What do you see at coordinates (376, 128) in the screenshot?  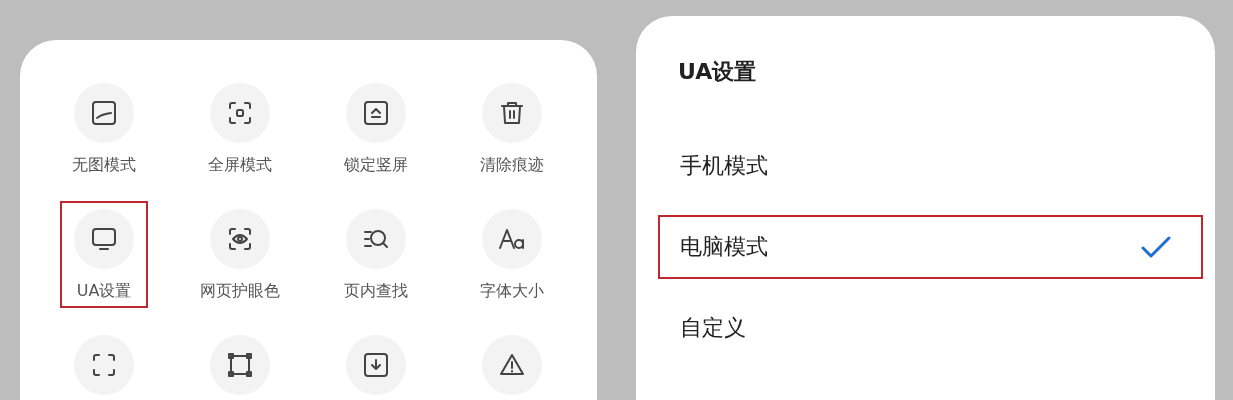 I see `tool-button: 锁定竖屏` at bounding box center [376, 128].